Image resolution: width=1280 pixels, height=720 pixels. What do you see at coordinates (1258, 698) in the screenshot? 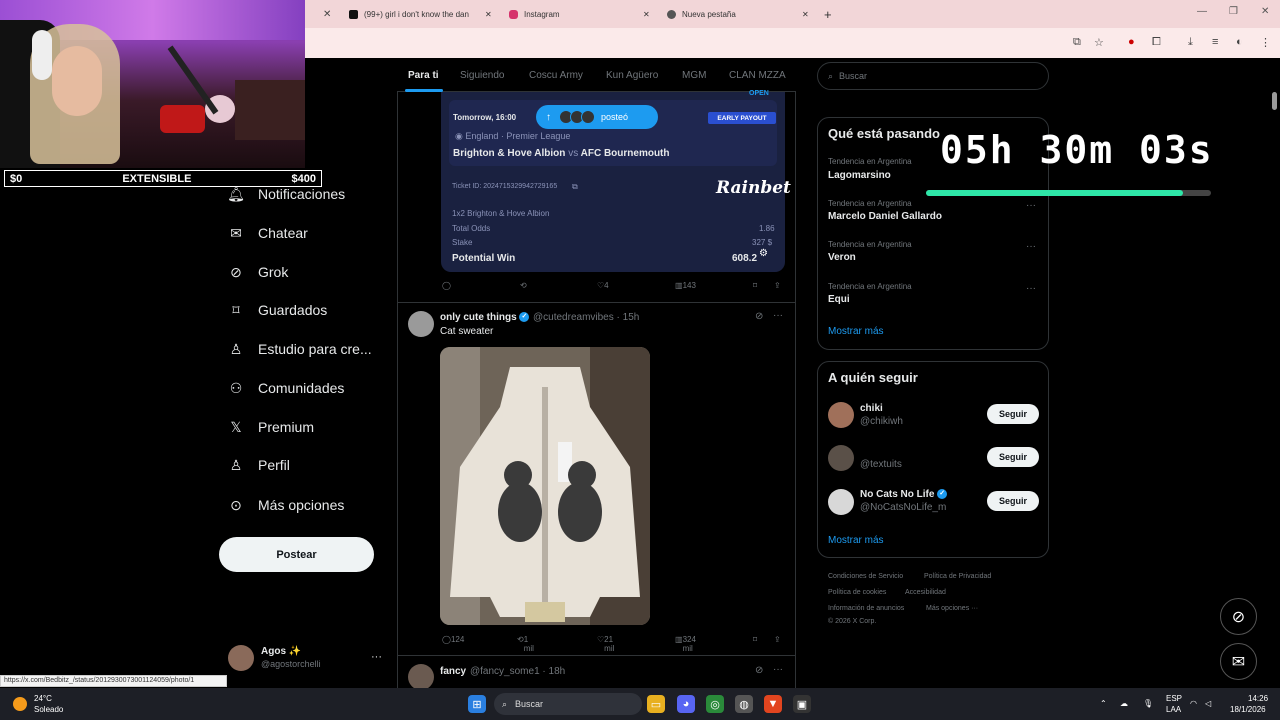
I see `clock-time: 14:26` at bounding box center [1258, 698].